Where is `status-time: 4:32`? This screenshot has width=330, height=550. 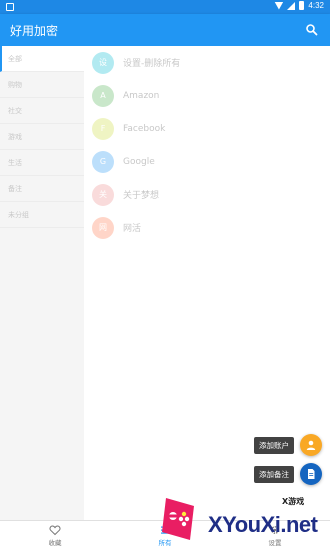
status-time: 4:32 is located at coordinates (316, 5).